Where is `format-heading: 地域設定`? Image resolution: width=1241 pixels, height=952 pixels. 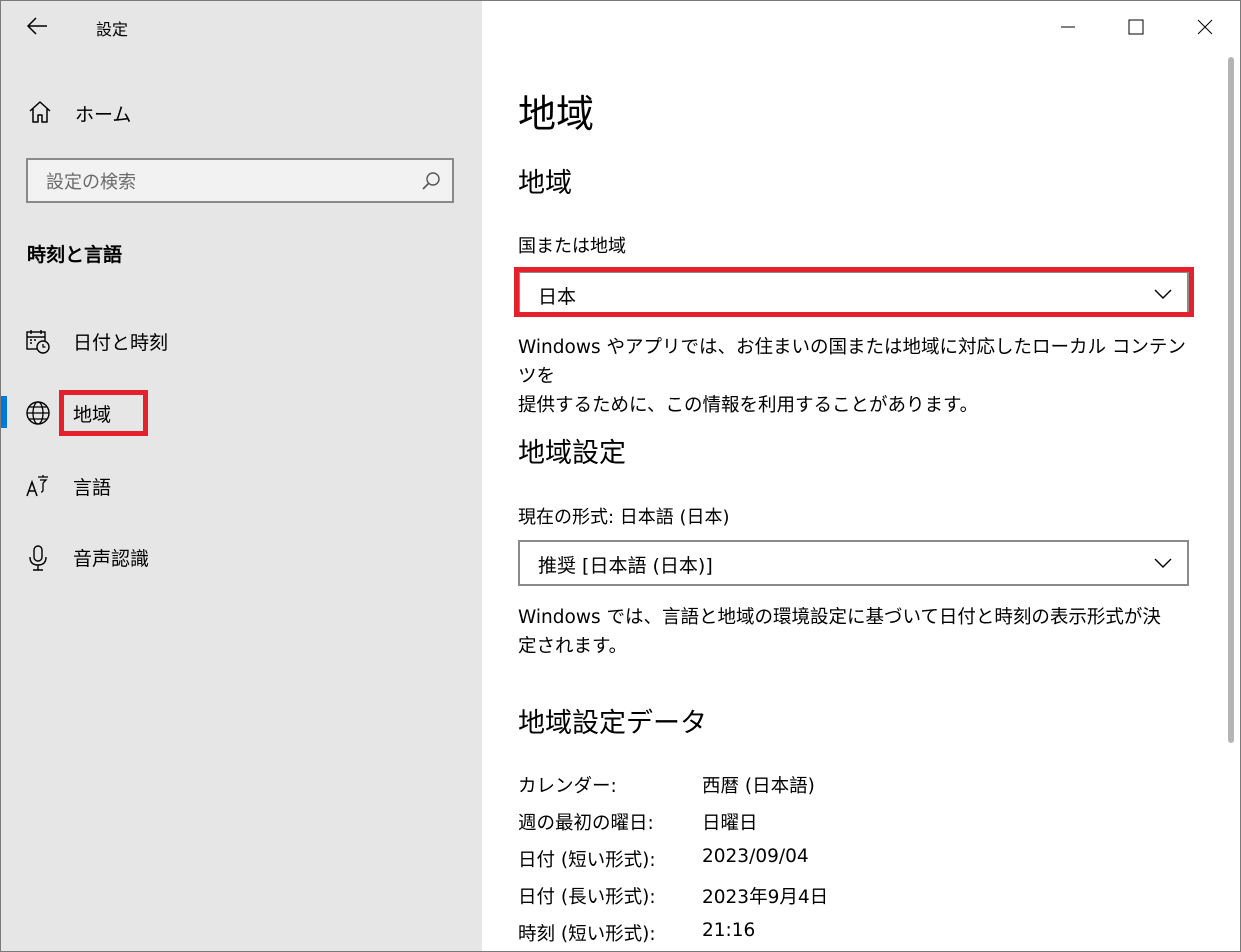
format-heading: 地域設定 is located at coordinates (572, 453).